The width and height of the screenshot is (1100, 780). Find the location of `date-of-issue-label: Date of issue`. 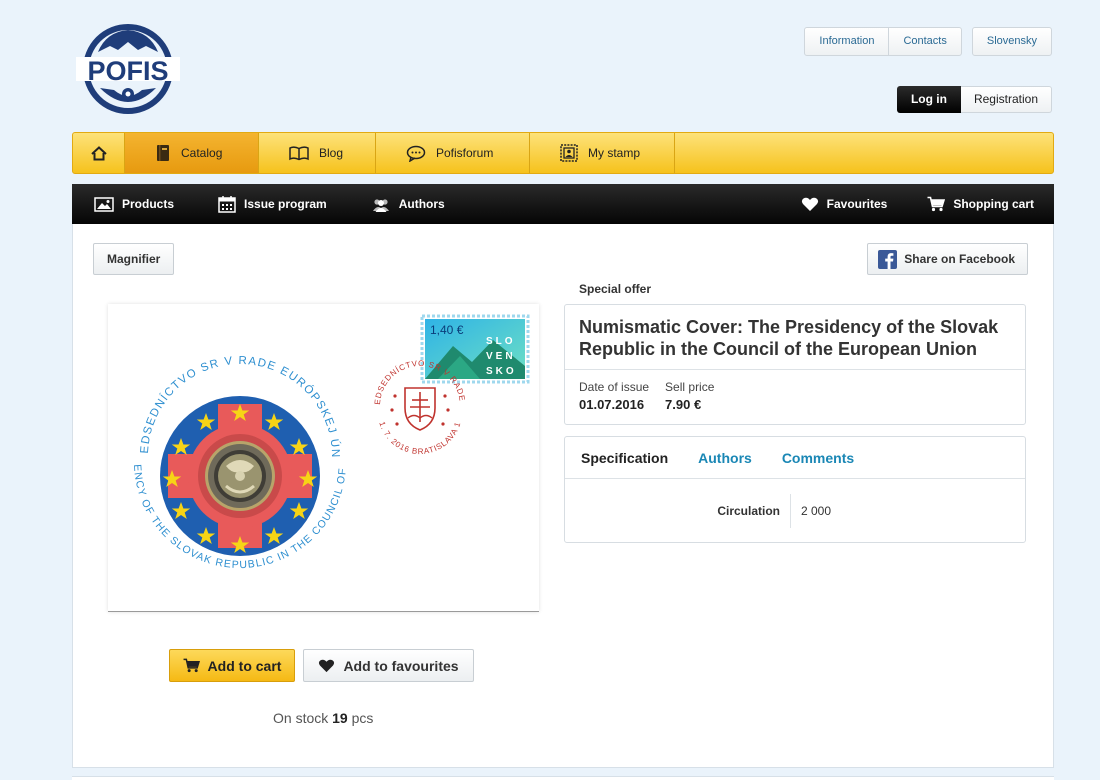

date-of-issue-label: Date of issue is located at coordinates (614, 387).